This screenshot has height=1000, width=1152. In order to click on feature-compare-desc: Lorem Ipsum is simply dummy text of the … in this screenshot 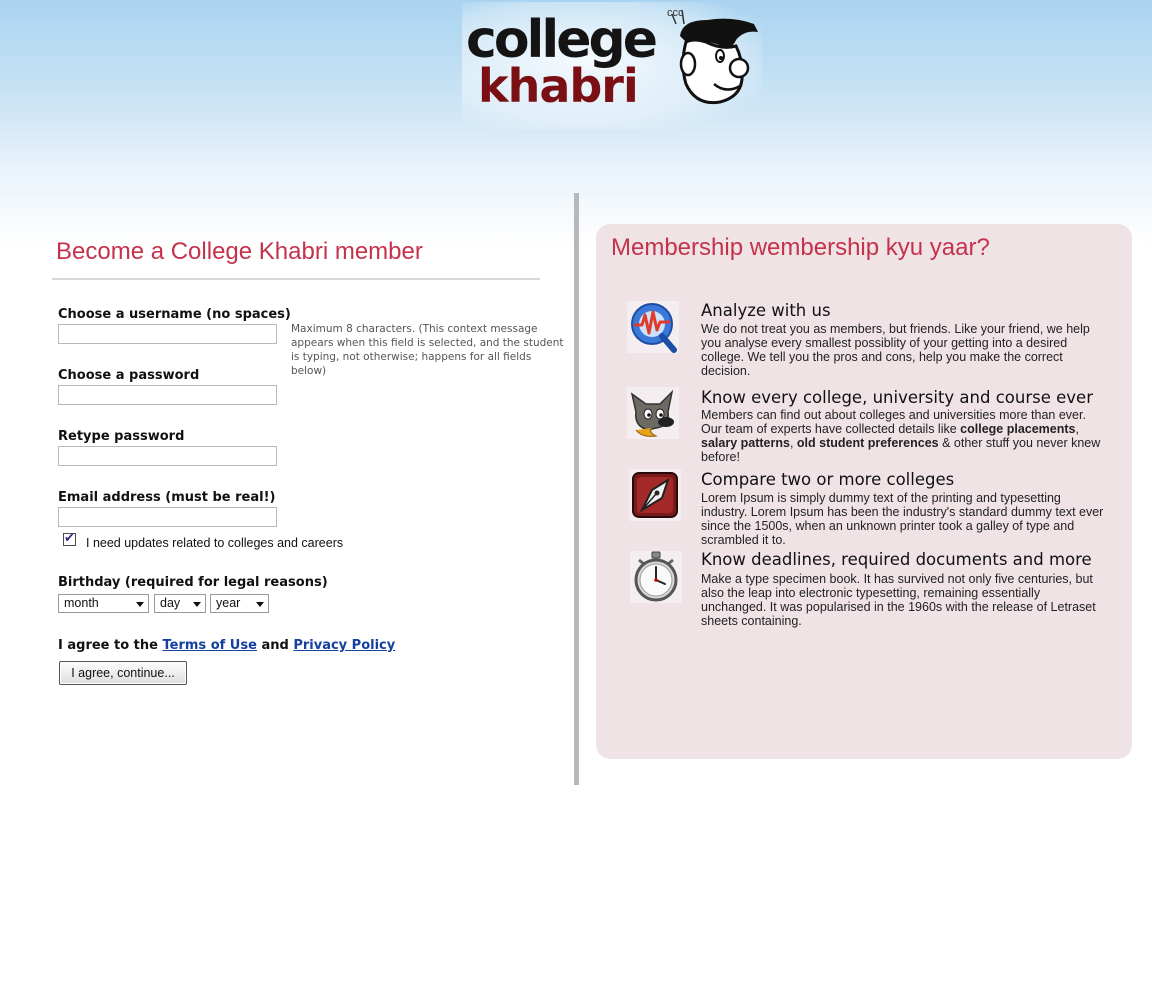, I will do `click(902, 519)`.